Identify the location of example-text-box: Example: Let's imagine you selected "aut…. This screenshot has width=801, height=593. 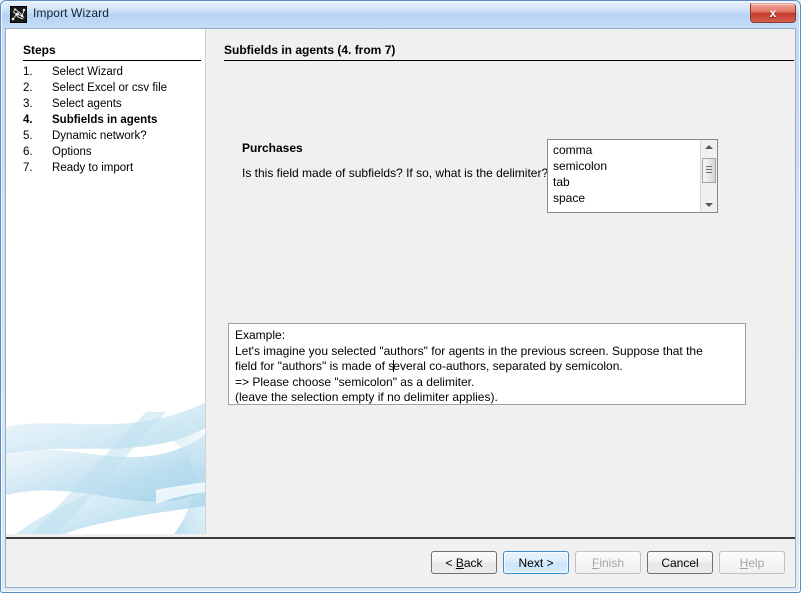
(487, 364).